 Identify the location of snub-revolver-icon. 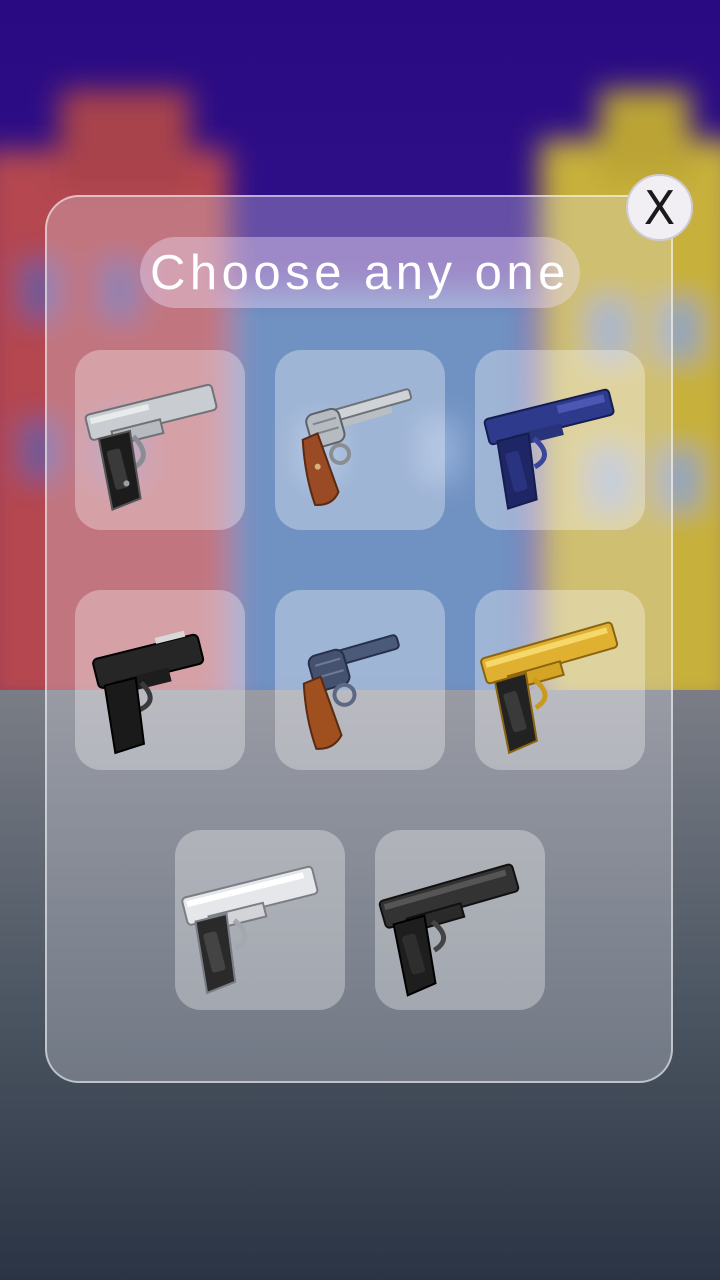
(351, 692).